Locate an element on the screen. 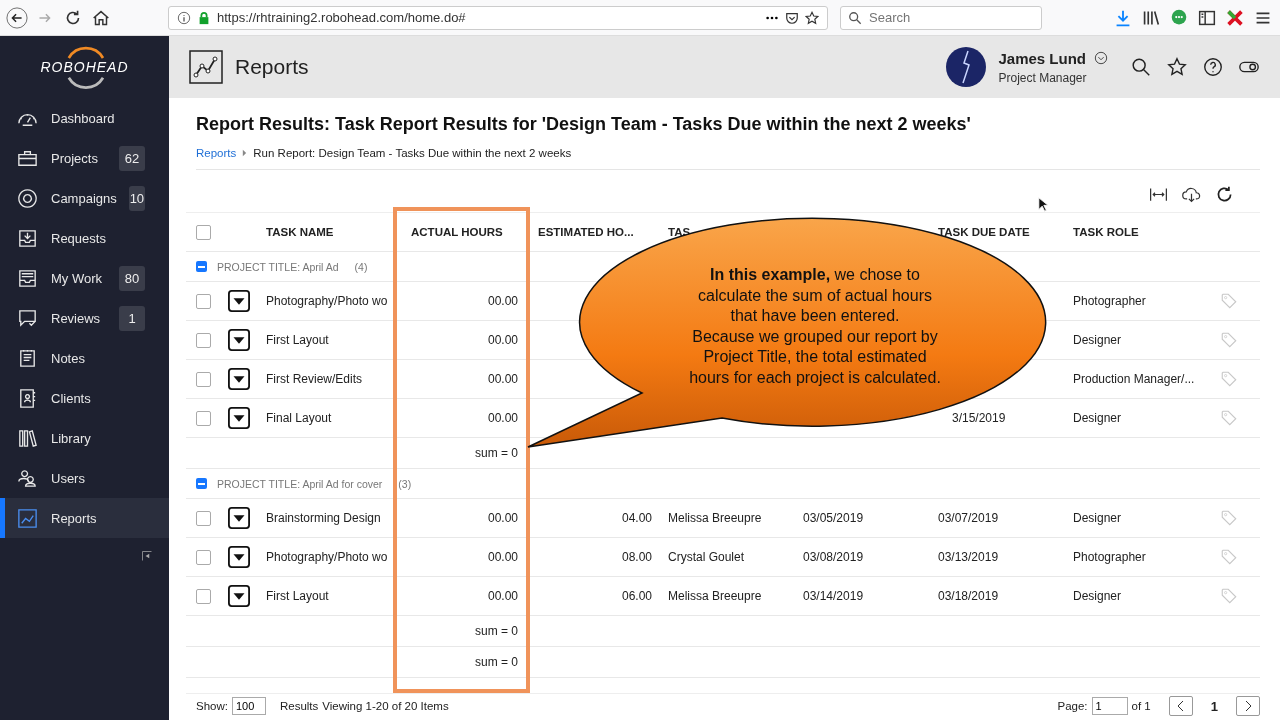  table-cell: 08.00 is located at coordinates (636, 557).